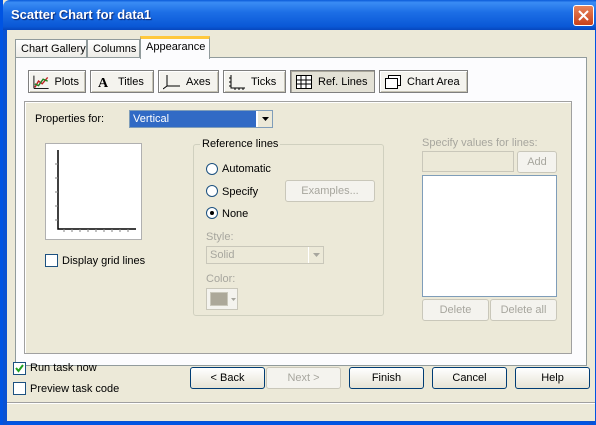 This screenshot has width=596, height=425. Describe the element at coordinates (343, 81) in the screenshot. I see `ref-lines-label: Ref. Lines` at that location.